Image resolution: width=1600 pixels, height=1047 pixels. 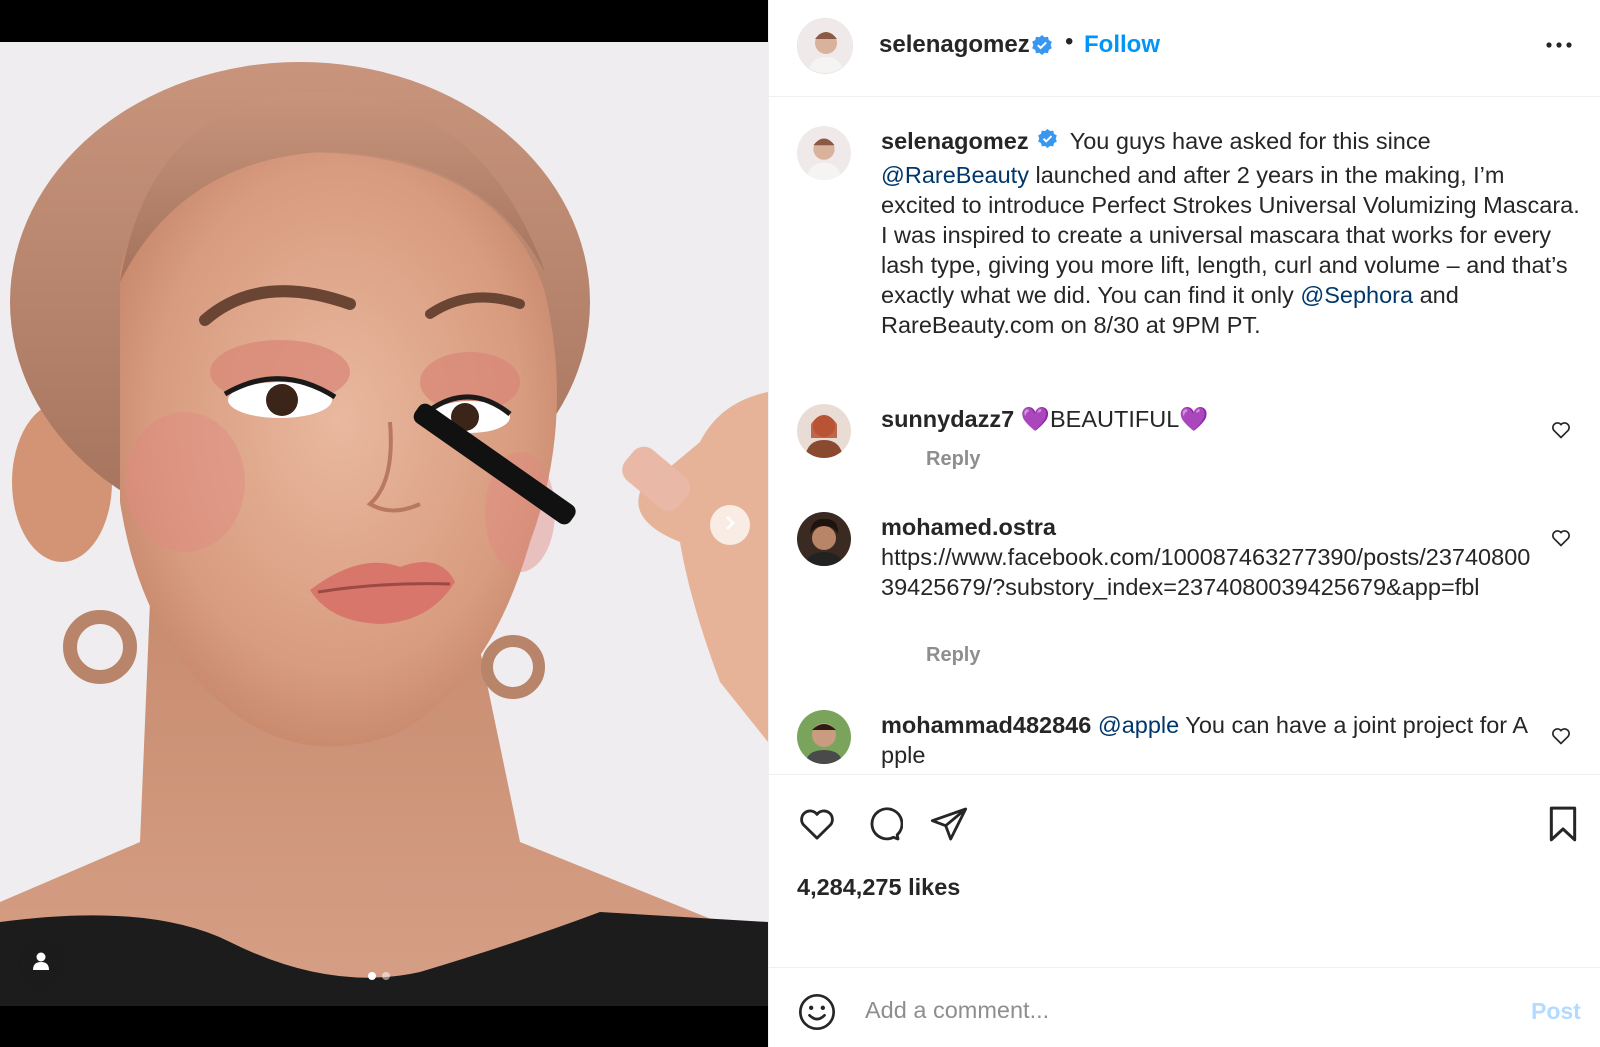 What do you see at coordinates (1356, 295) in the screenshot?
I see `mention-sephora: @Sephora` at bounding box center [1356, 295].